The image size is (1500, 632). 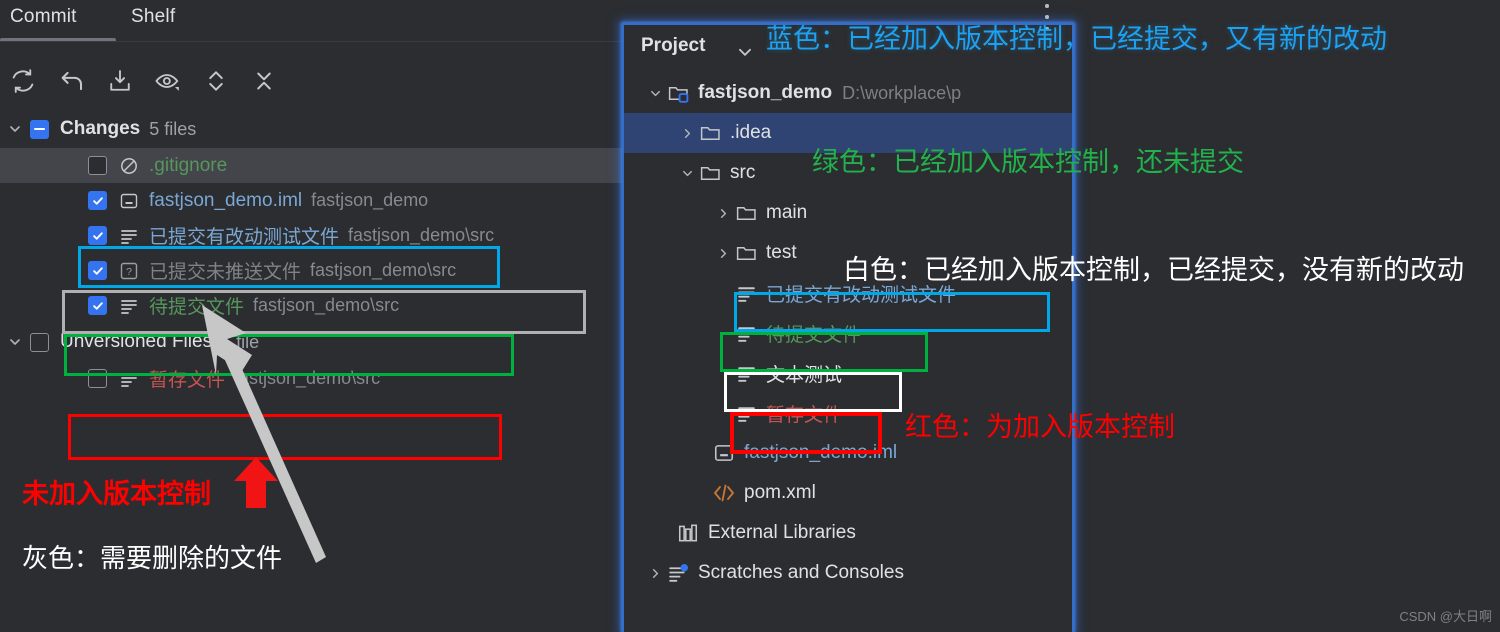 I want to click on expand-collapse-icon, so click(x=216, y=81).